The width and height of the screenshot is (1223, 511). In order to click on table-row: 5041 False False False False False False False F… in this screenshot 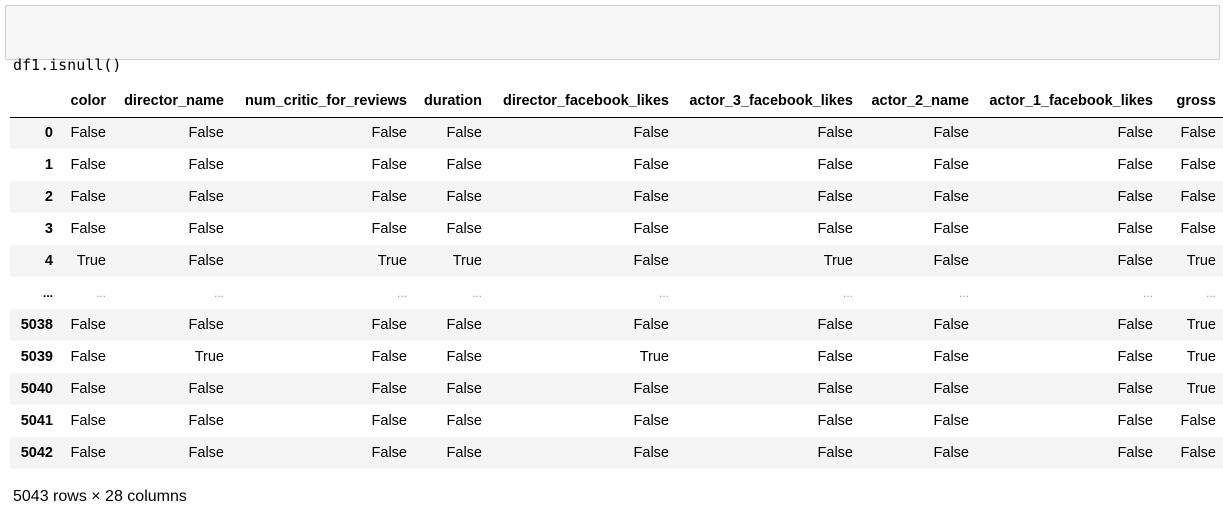, I will do `click(616, 421)`.